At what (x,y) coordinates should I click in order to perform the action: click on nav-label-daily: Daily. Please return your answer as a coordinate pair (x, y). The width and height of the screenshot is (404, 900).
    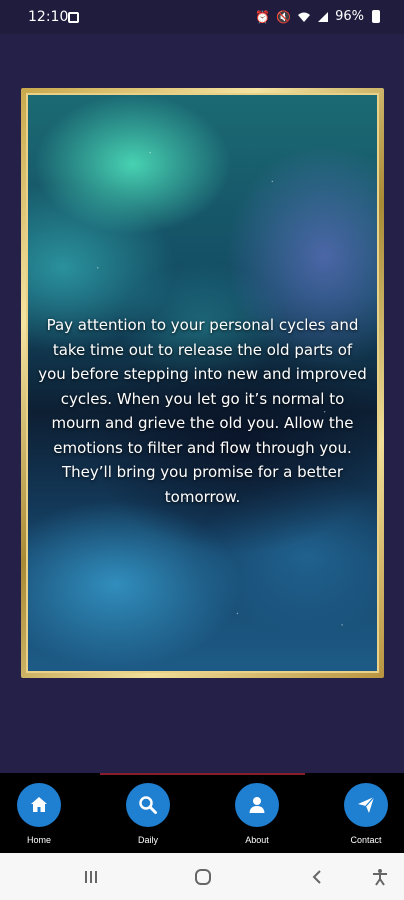
    Looking at the image, I should click on (147, 840).